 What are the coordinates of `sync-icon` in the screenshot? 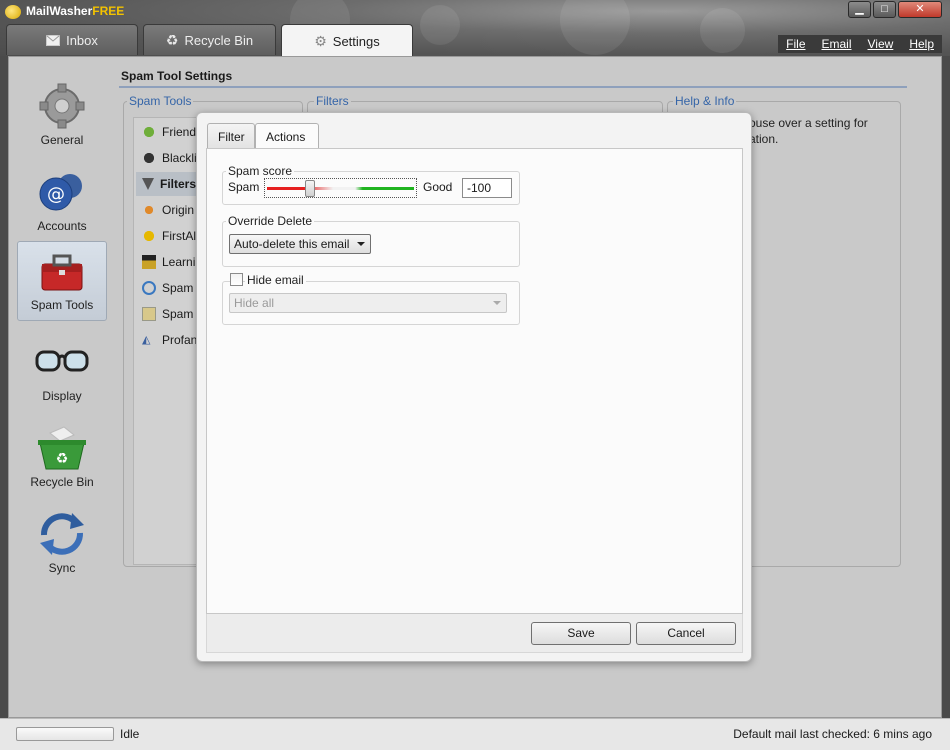 It's located at (62, 534).